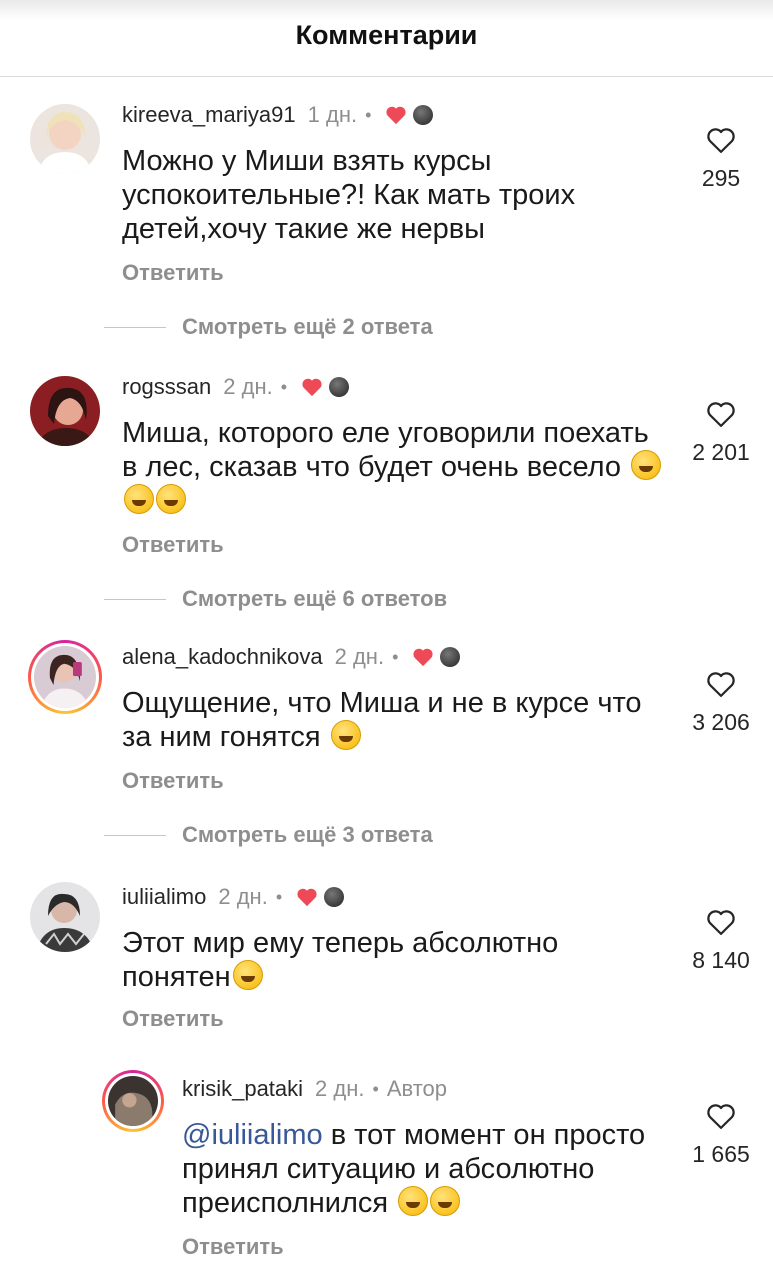 This screenshot has width=773, height=1280. I want to click on comment-meta: alena_kadochnikova 2 дн. •, so click(291, 657).